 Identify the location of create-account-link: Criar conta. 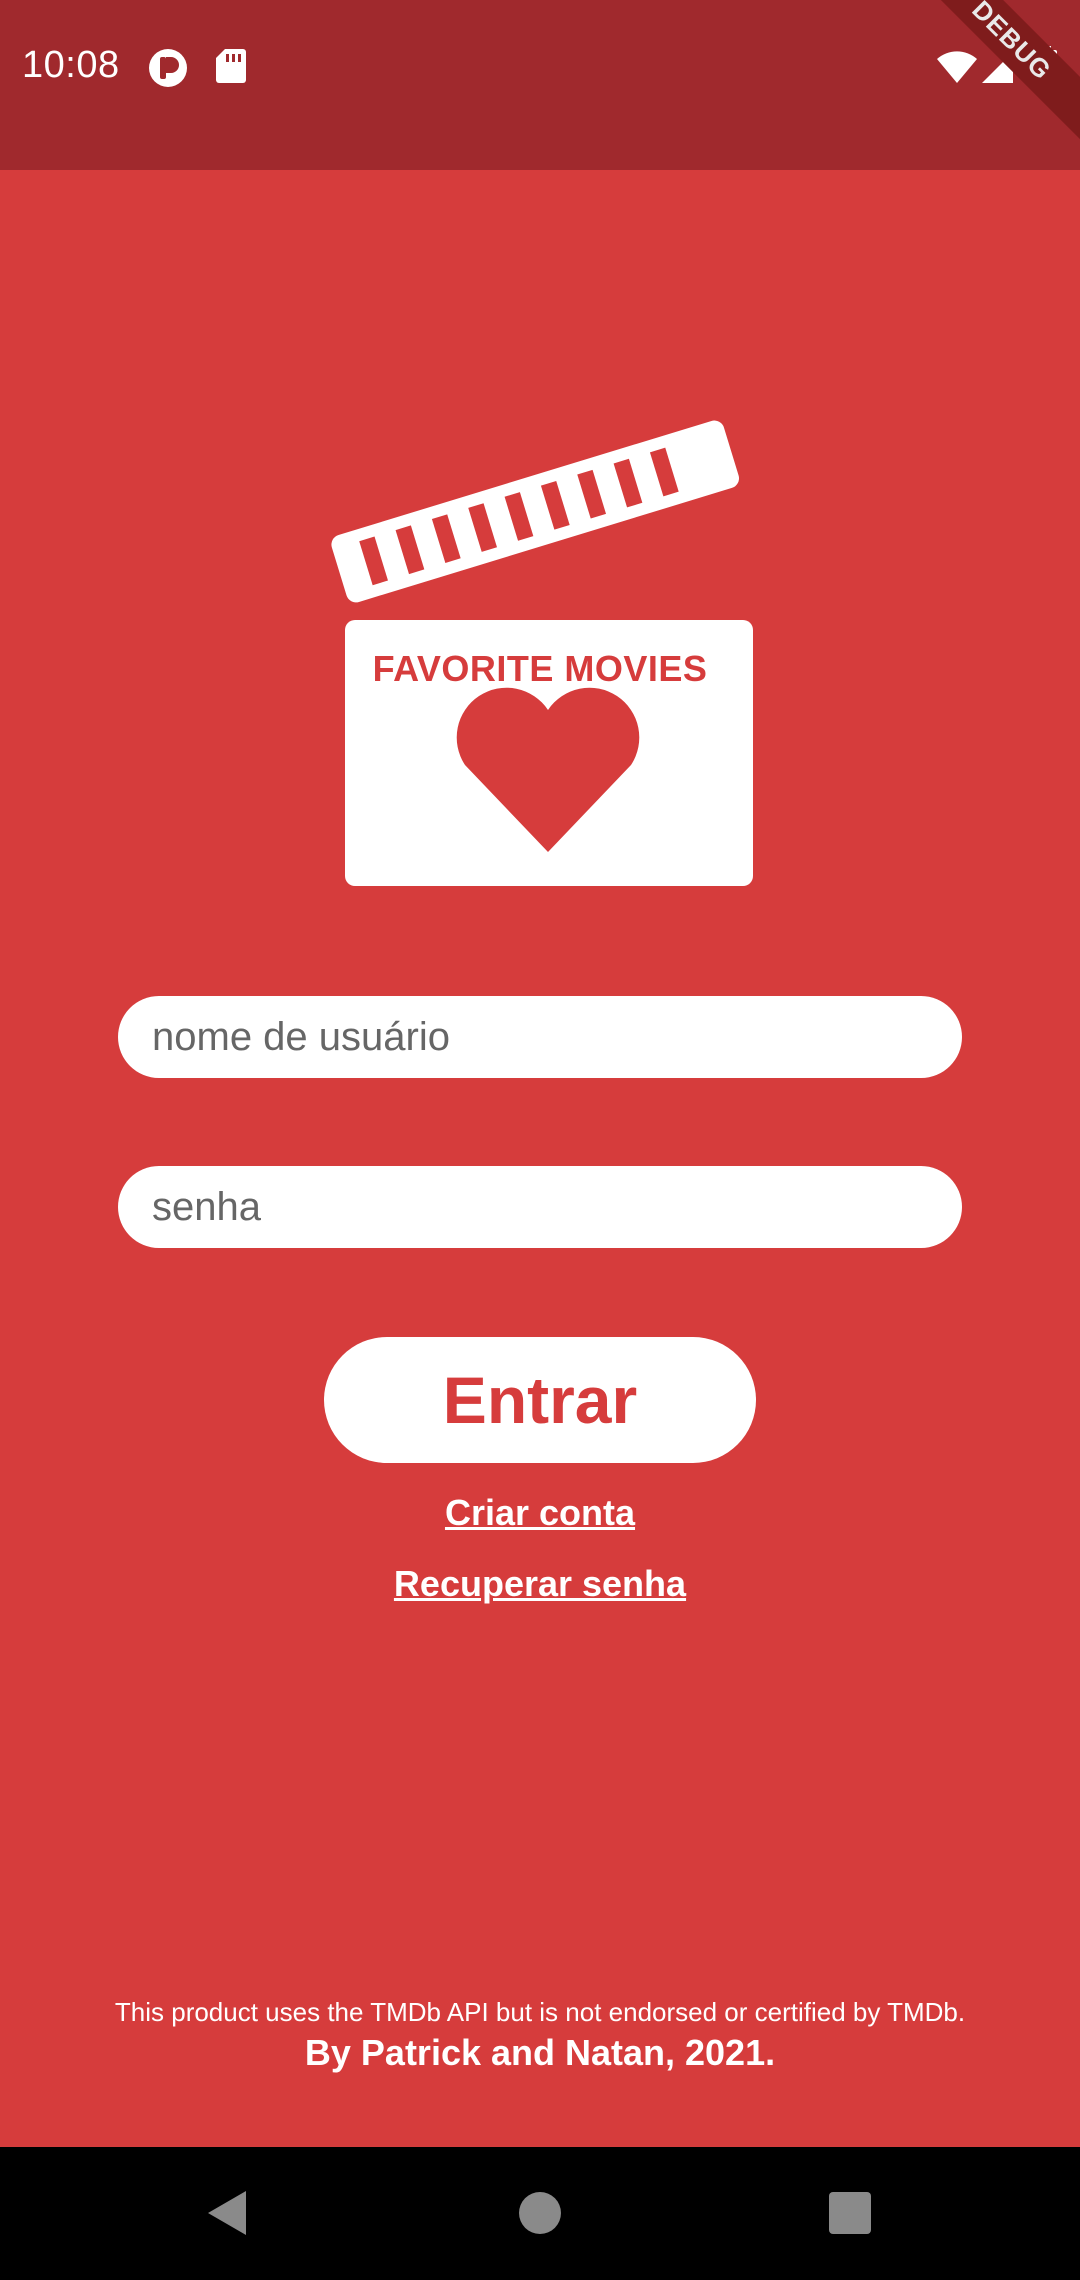
(540, 1513).